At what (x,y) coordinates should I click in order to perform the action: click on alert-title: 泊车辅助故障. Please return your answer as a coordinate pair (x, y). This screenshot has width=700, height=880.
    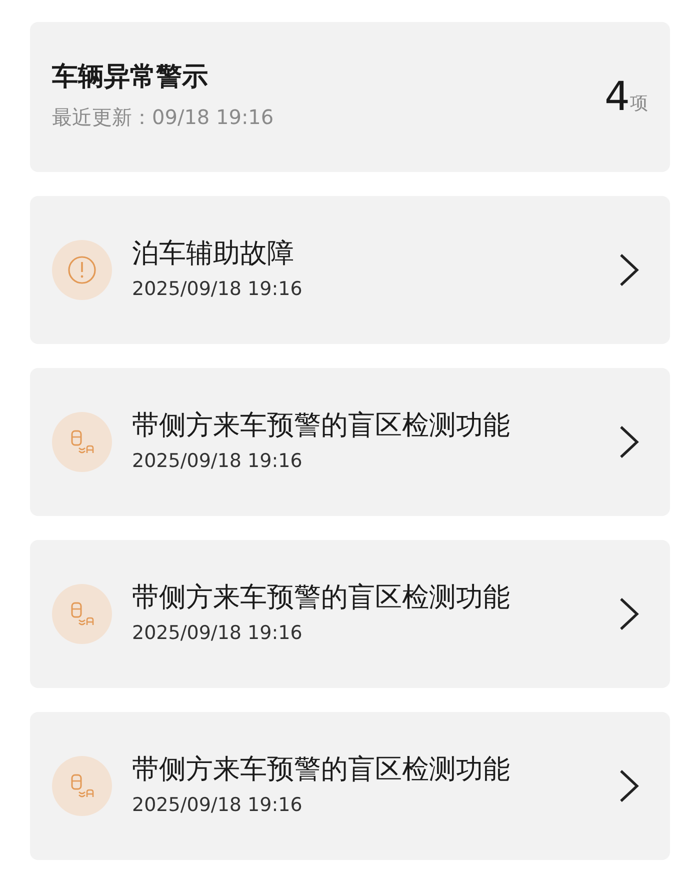
    Looking at the image, I should click on (213, 253).